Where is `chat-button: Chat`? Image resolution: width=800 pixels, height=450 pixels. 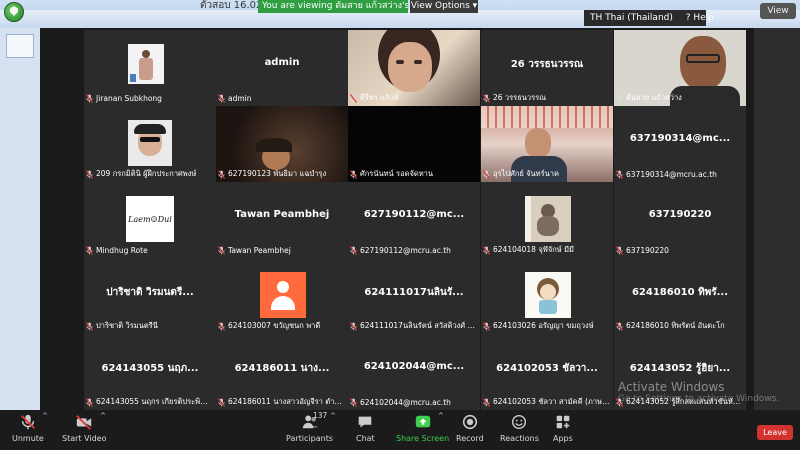 chat-button: Chat is located at coordinates (365, 431).